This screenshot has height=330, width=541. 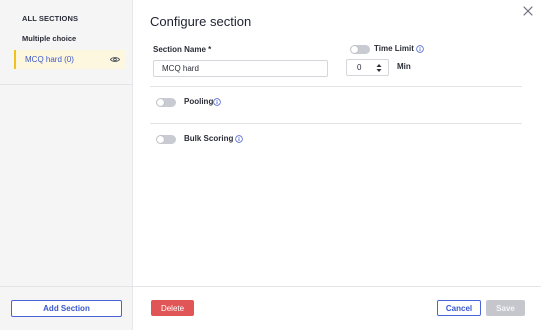 I want to click on cancel-button: Cancel, so click(x=459, y=308).